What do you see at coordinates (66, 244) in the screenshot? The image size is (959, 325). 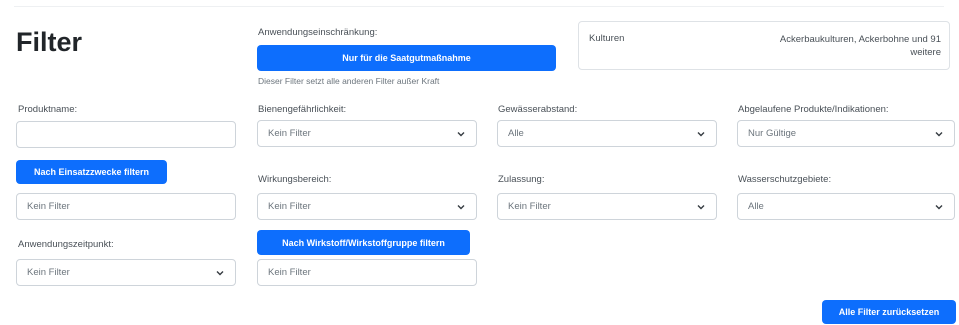 I see `anwendungszeitpunkt-label: Anwendungszeitpunkt:` at bounding box center [66, 244].